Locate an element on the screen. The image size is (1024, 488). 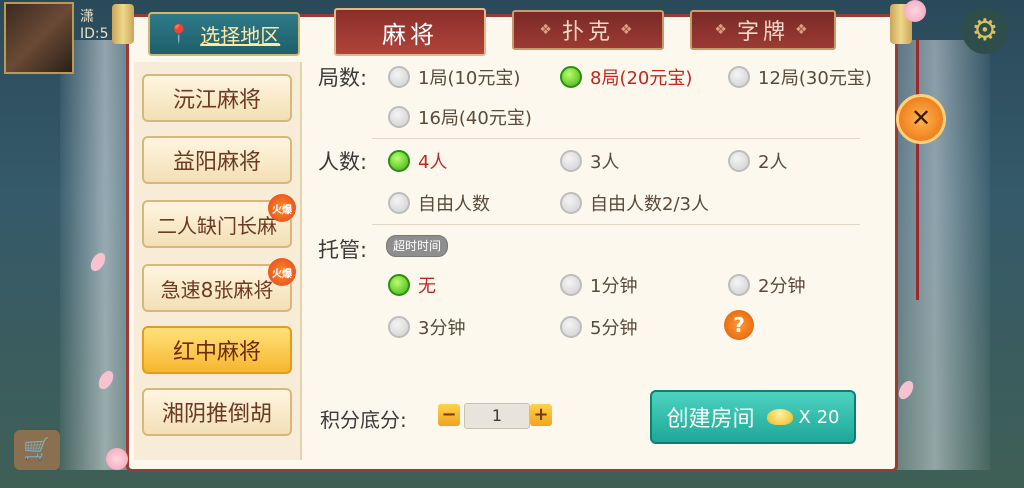
autoplay-option-1min: 1分钟 is located at coordinates (598, 285).